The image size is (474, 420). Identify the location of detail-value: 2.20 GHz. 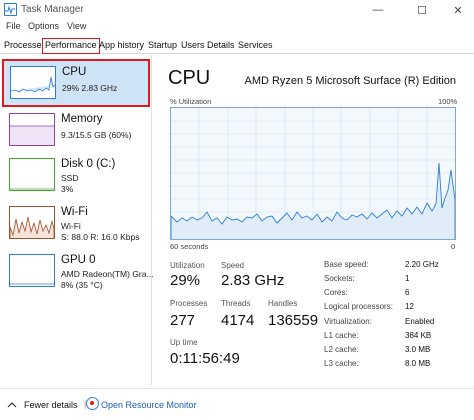
(422, 264).